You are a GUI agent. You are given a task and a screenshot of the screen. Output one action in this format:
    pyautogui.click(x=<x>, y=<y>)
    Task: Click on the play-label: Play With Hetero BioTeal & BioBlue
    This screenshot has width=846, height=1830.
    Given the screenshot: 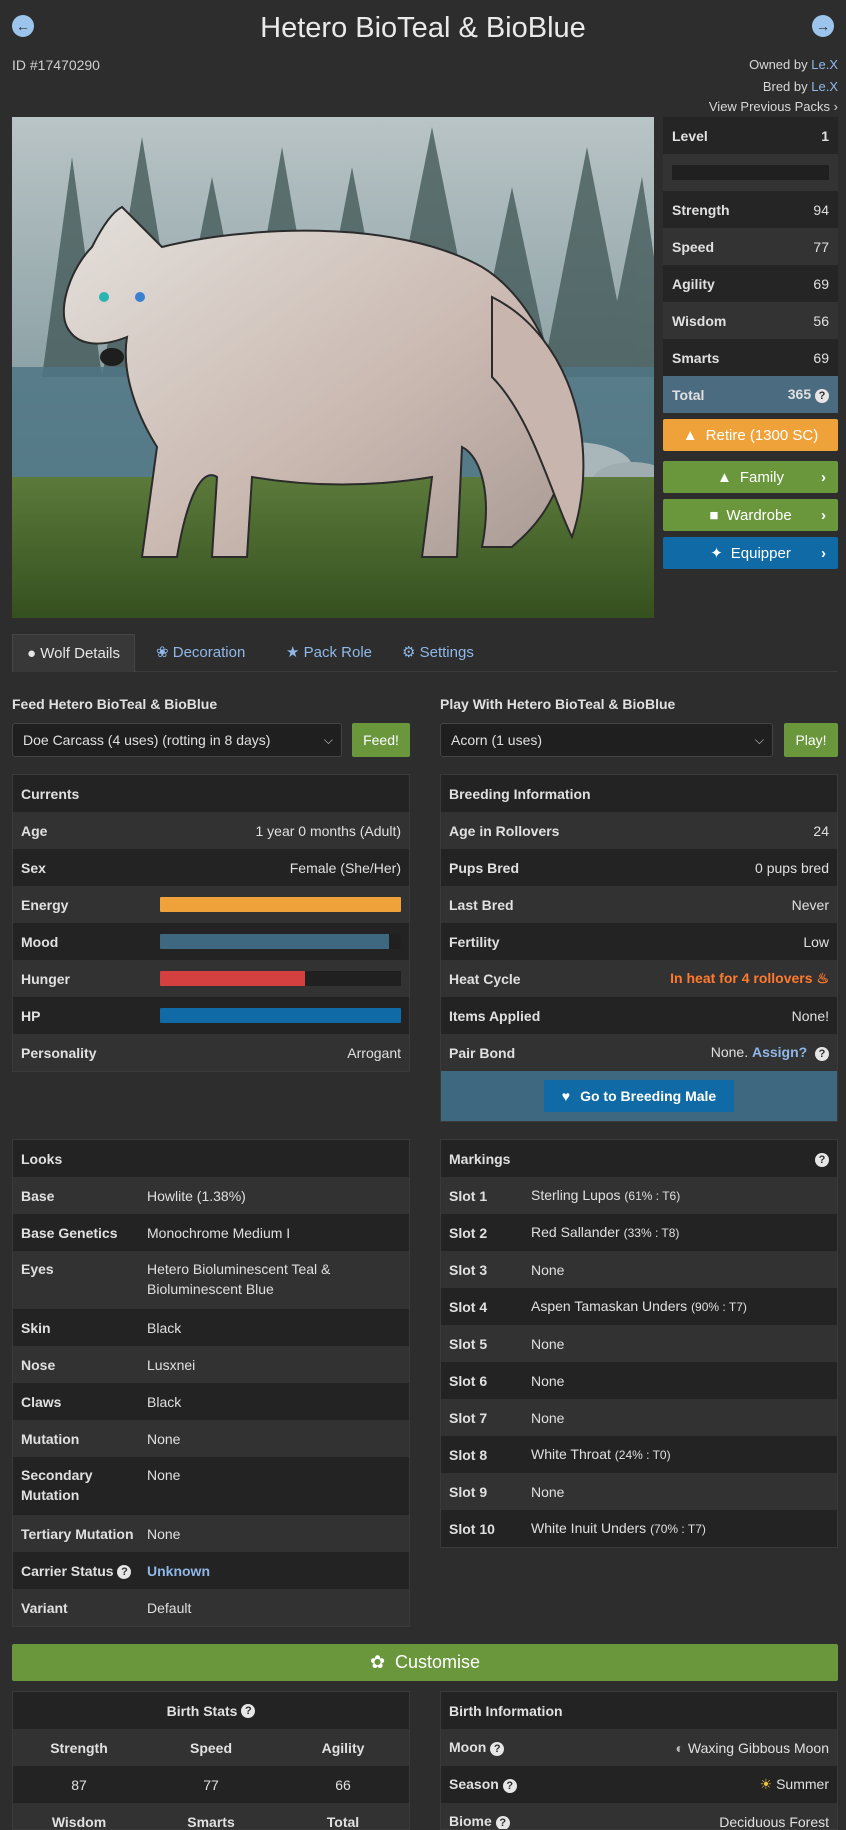 What is the action you would take?
    pyautogui.click(x=558, y=704)
    